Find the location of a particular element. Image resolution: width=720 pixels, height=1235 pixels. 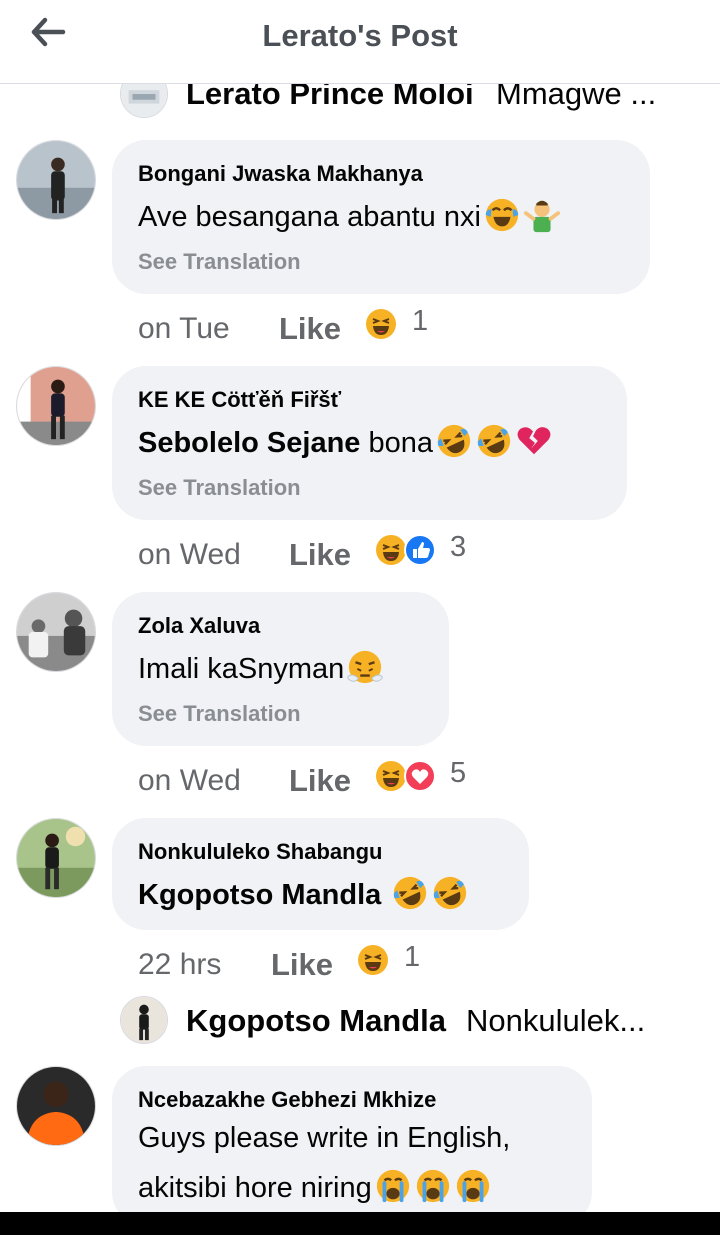

reaction-count: 3 is located at coordinates (458, 547).